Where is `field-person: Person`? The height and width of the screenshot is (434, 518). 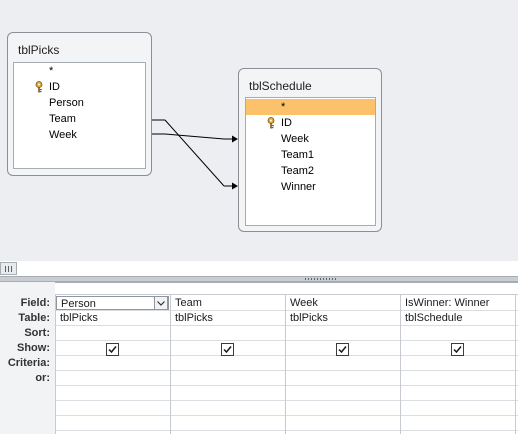
field-person: Person is located at coordinates (79, 103).